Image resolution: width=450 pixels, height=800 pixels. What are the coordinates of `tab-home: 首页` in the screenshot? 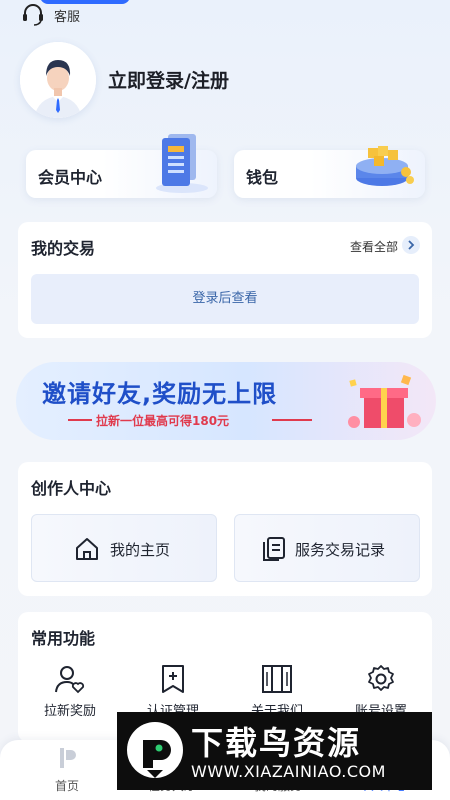 It's located at (67, 770).